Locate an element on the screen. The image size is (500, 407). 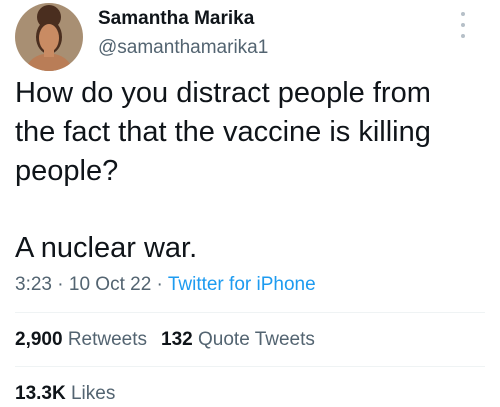
retweets-label: Retweets is located at coordinates (107, 339).